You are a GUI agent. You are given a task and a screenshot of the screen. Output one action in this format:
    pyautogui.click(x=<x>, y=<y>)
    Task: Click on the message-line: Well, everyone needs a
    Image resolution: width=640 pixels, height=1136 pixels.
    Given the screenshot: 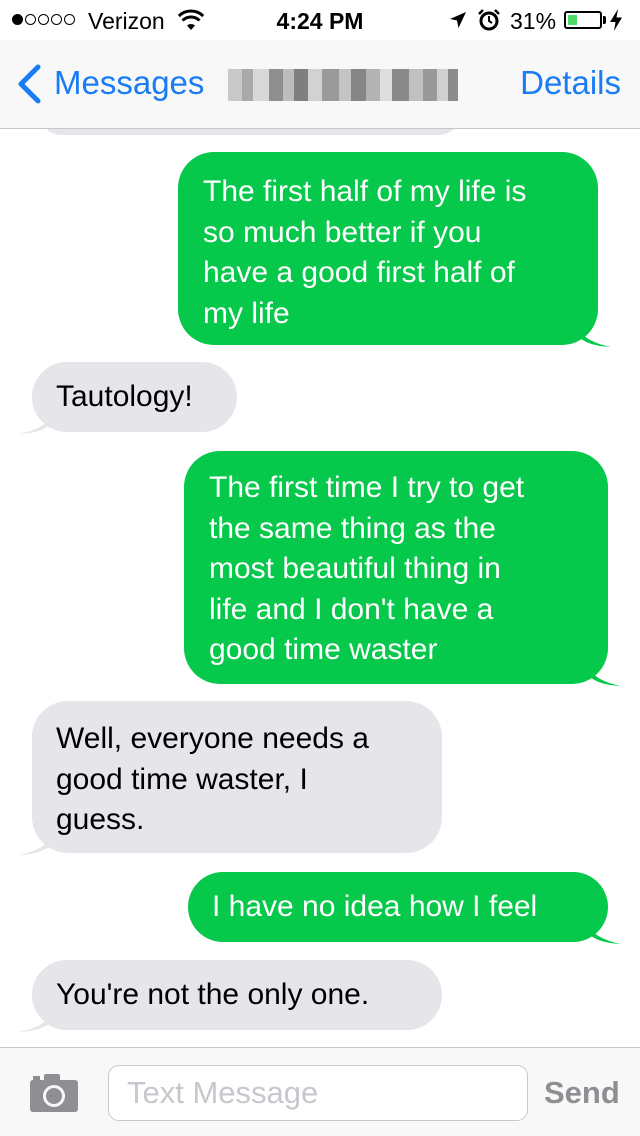 What is the action you would take?
    pyautogui.click(x=212, y=738)
    